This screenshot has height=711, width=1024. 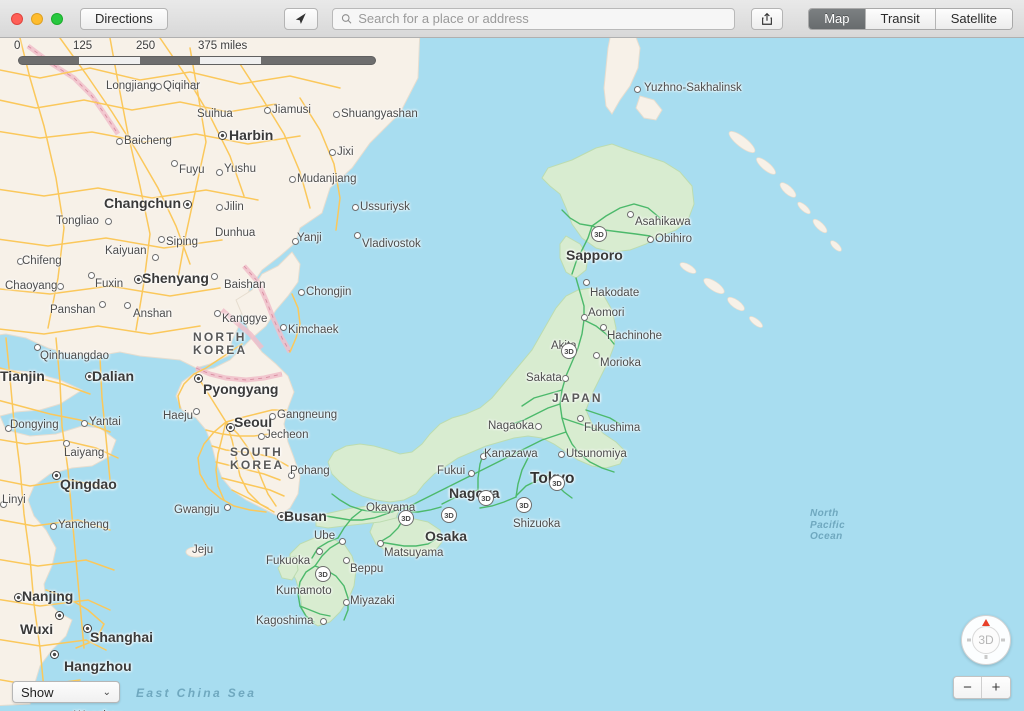 I want to click on city-label: Longjiang, so click(x=131, y=86).